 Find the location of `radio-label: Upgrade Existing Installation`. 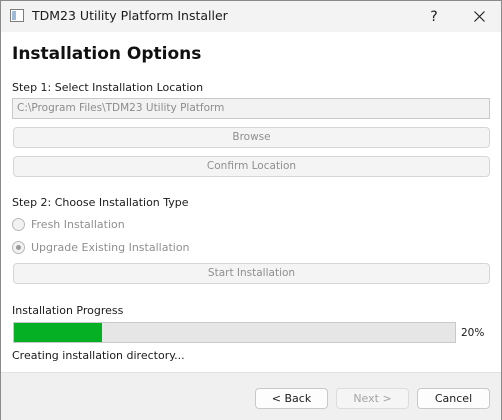

radio-label: Upgrade Existing Installation is located at coordinates (110, 247).